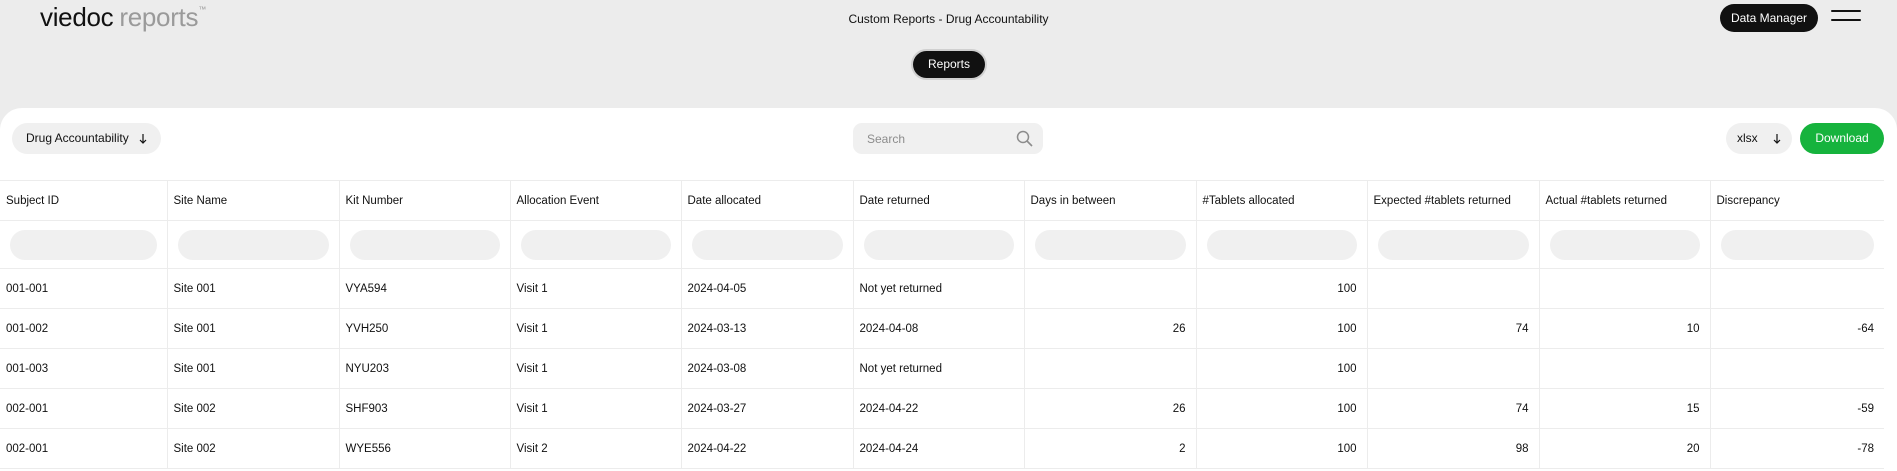 The width and height of the screenshot is (1897, 471). I want to click on column-header: Expected #tablets returned, so click(1453, 200).